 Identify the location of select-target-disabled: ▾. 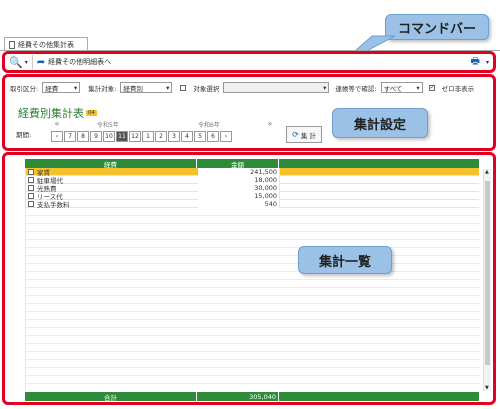
(276, 87).